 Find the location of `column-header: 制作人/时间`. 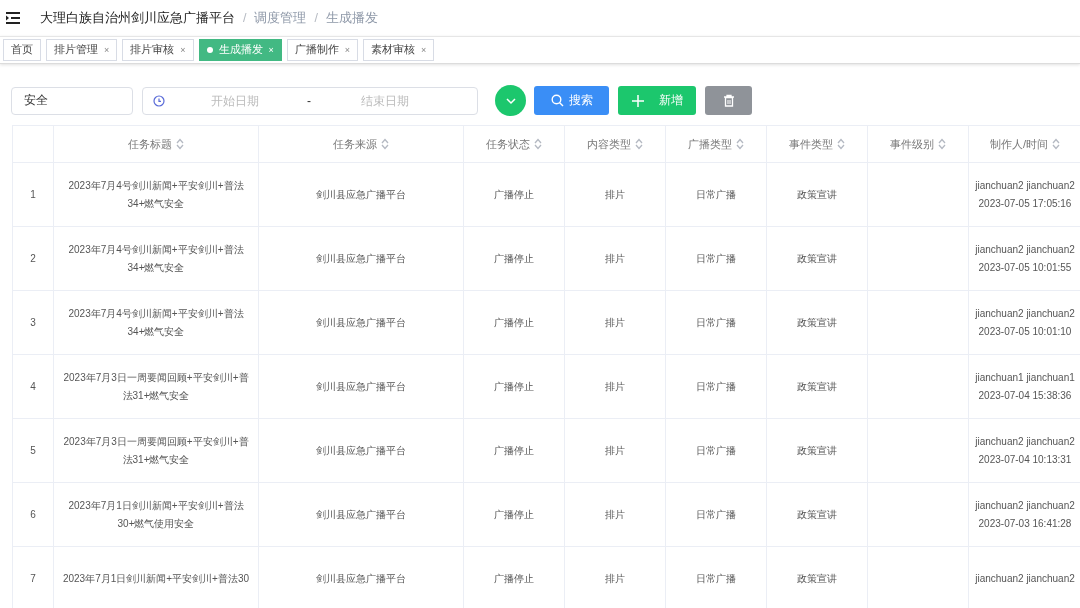

column-header: 制作人/时间 is located at coordinates (1024, 144).